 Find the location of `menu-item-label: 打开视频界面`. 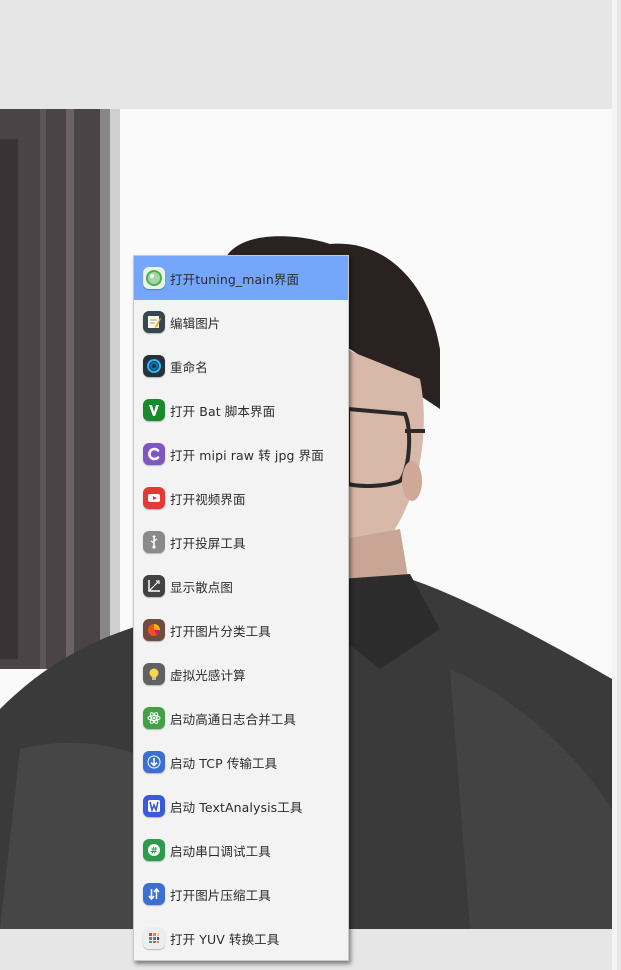

menu-item-label: 打开视频界面 is located at coordinates (208, 499).